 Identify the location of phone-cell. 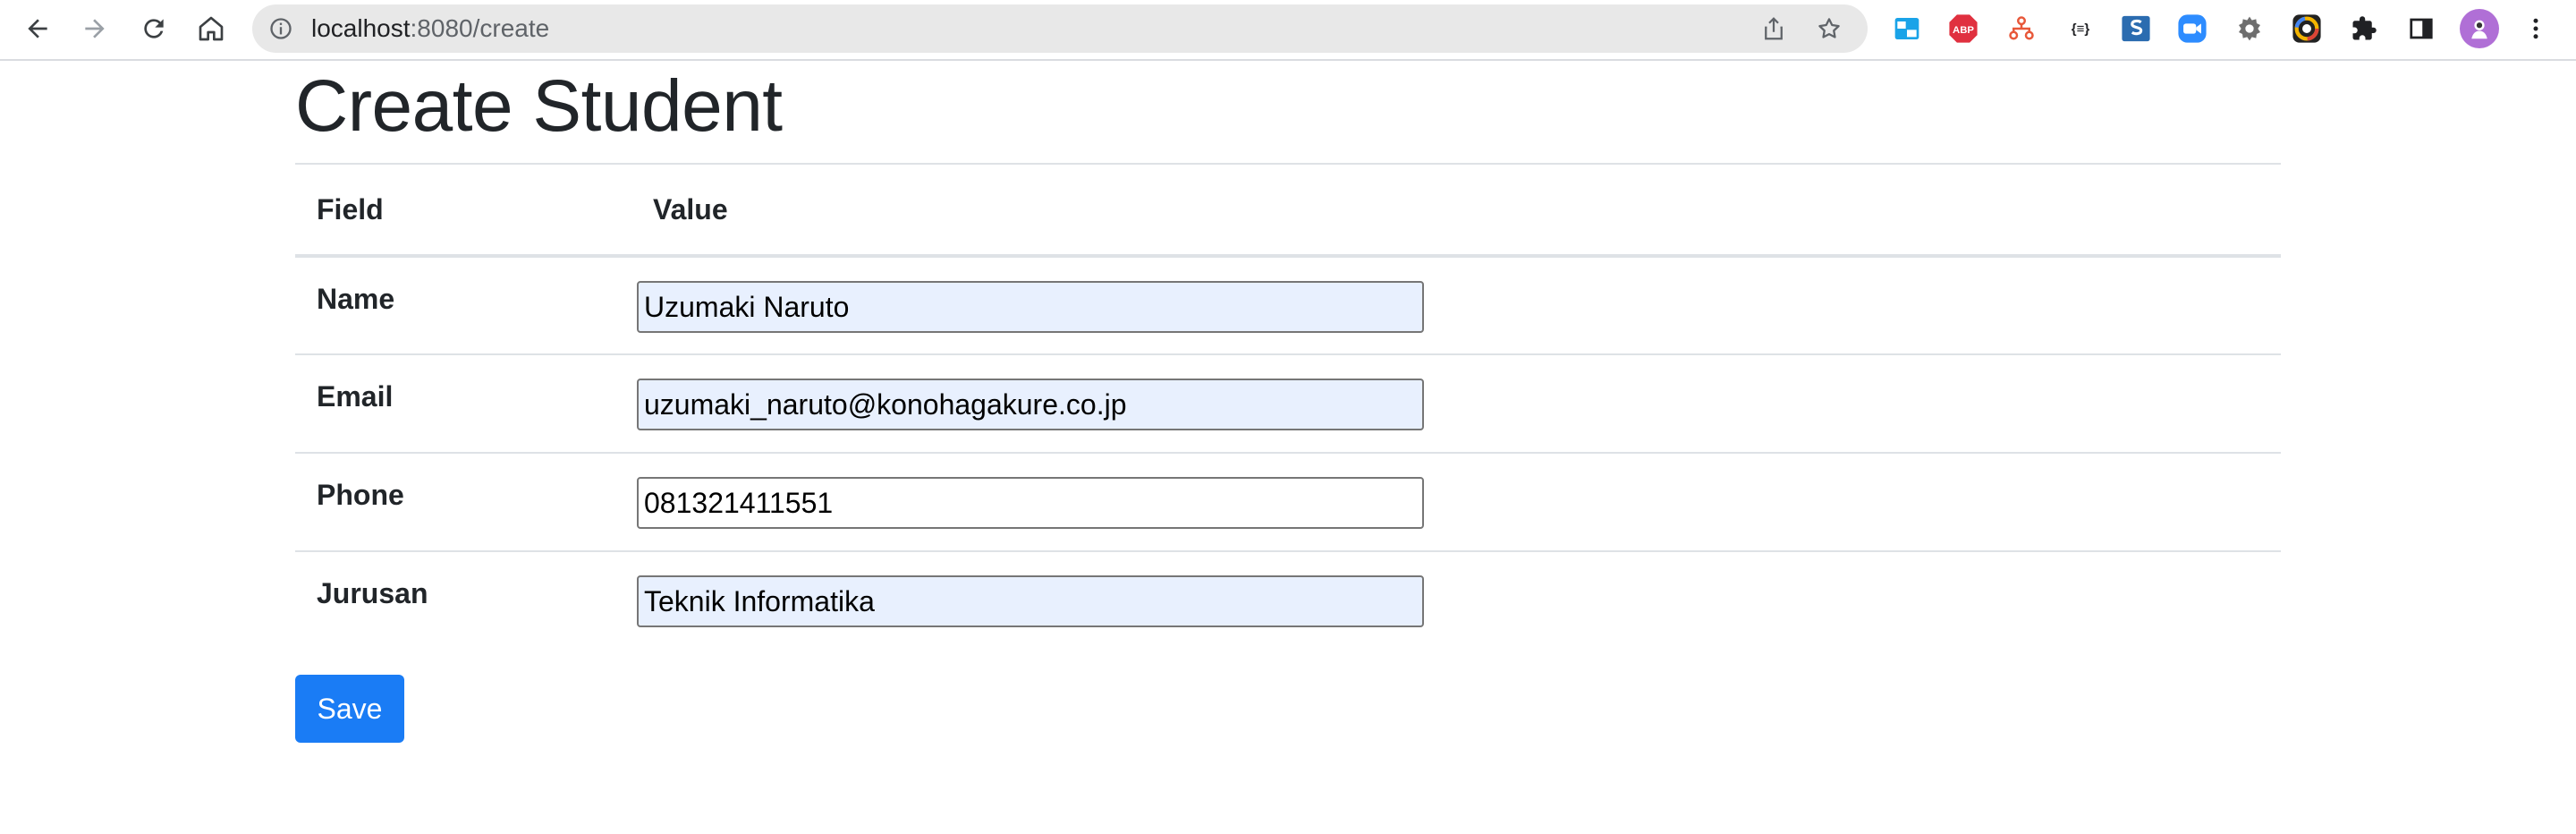
(1456, 501).